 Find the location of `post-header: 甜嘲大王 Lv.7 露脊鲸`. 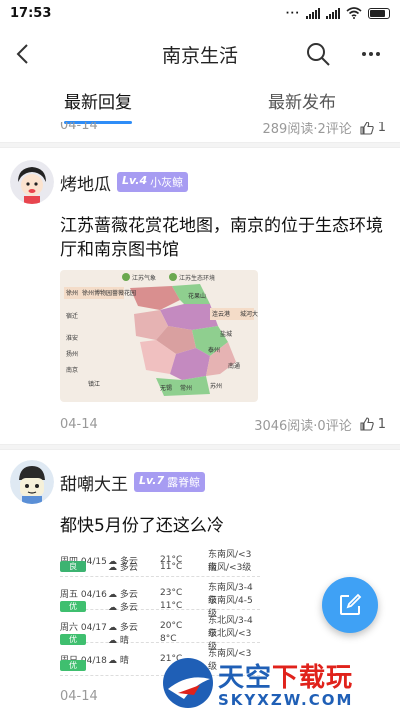

post-header: 甜嘲大王 Lv.7 露脊鲸 is located at coordinates (200, 482).